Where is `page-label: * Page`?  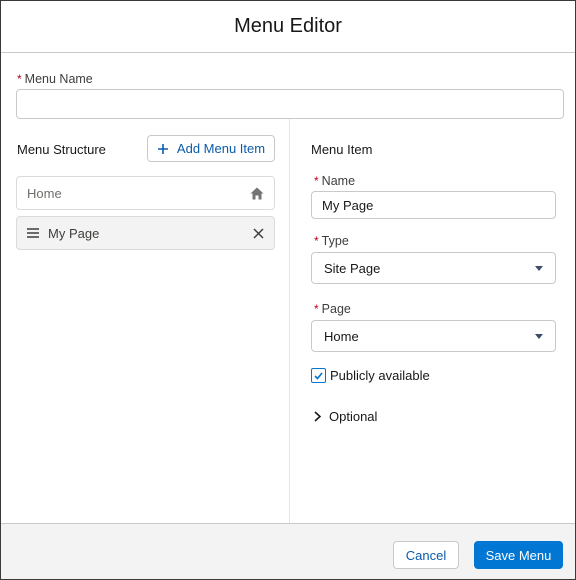 page-label: * Page is located at coordinates (332, 309).